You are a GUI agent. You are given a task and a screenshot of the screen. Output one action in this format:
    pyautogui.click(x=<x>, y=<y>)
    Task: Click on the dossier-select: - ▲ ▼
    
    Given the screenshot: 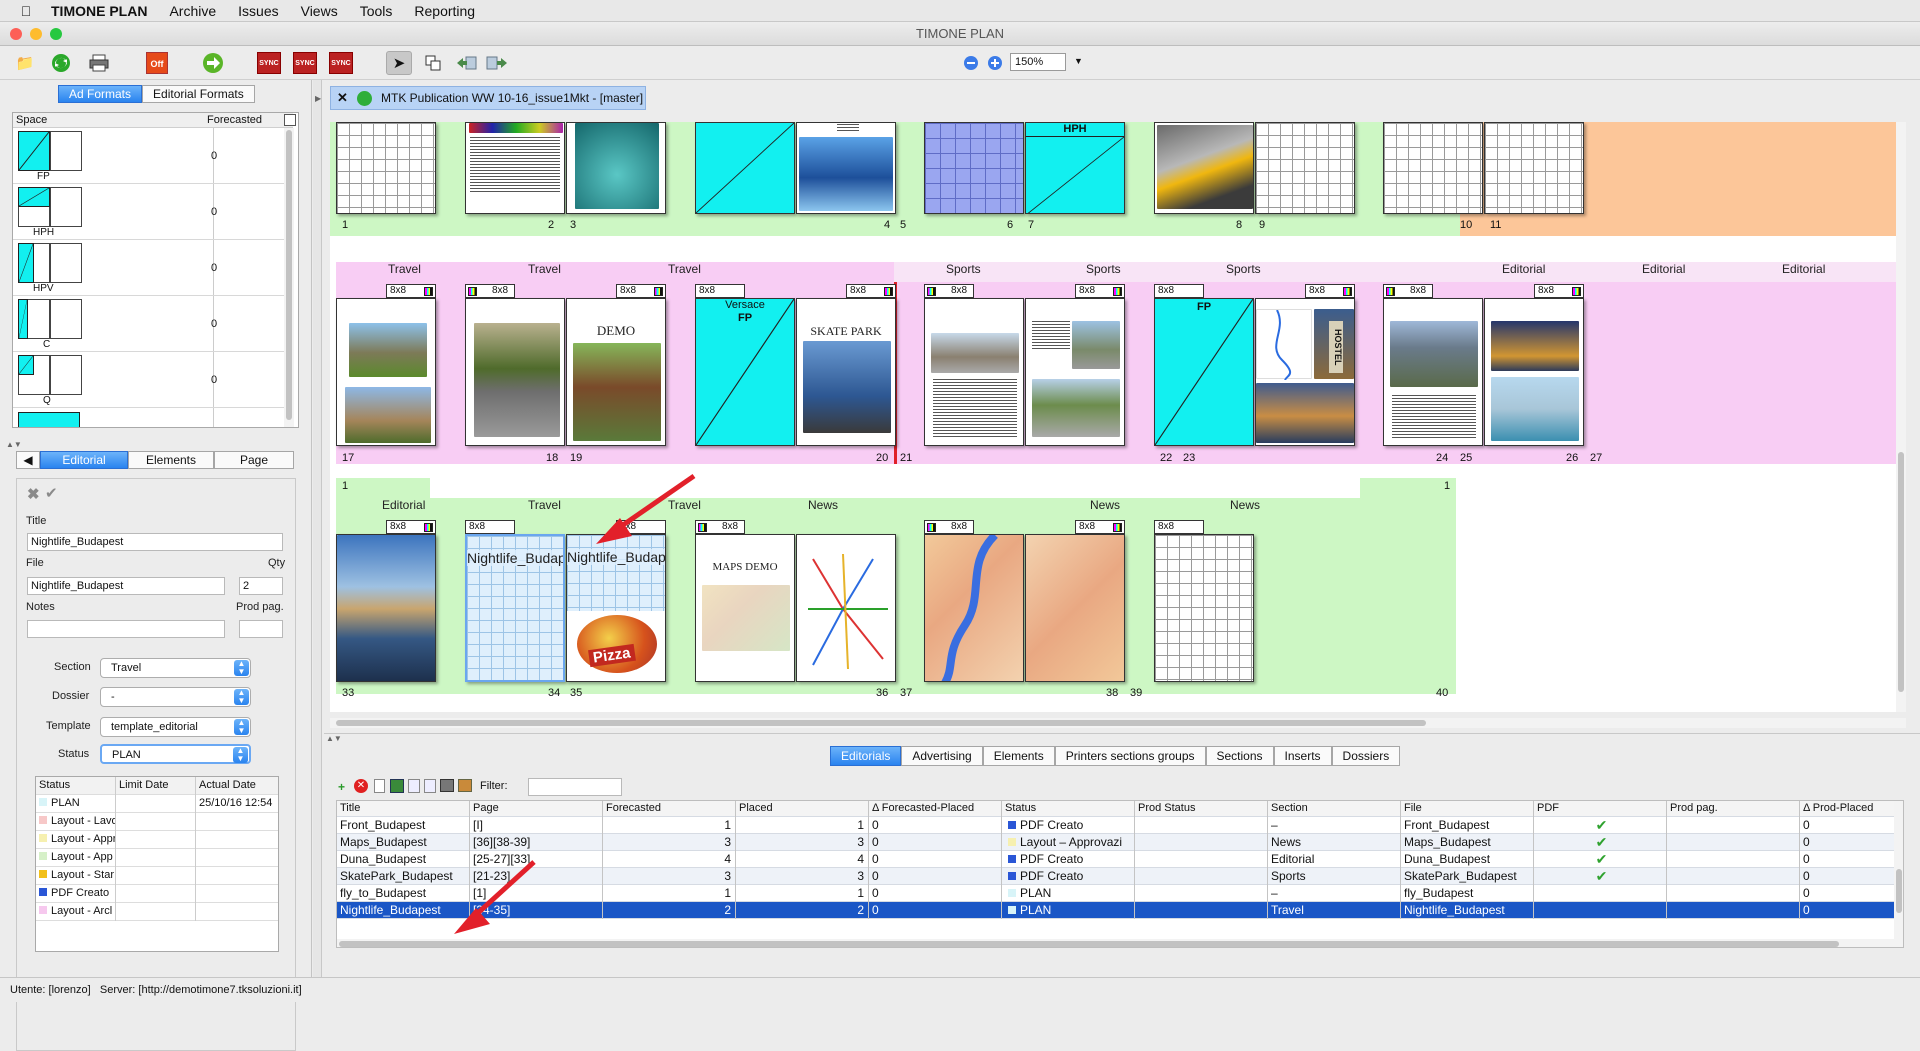 What is the action you would take?
    pyautogui.click(x=175, y=697)
    